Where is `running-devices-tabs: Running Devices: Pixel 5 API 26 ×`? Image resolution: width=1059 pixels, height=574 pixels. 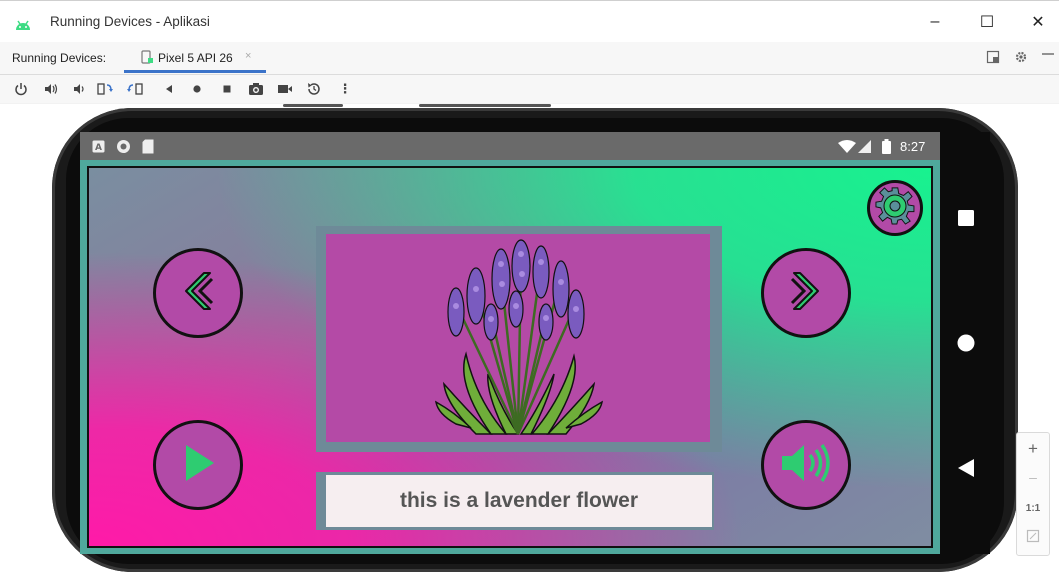 running-devices-tabs: Running Devices: Pixel 5 API 26 × is located at coordinates (529, 58).